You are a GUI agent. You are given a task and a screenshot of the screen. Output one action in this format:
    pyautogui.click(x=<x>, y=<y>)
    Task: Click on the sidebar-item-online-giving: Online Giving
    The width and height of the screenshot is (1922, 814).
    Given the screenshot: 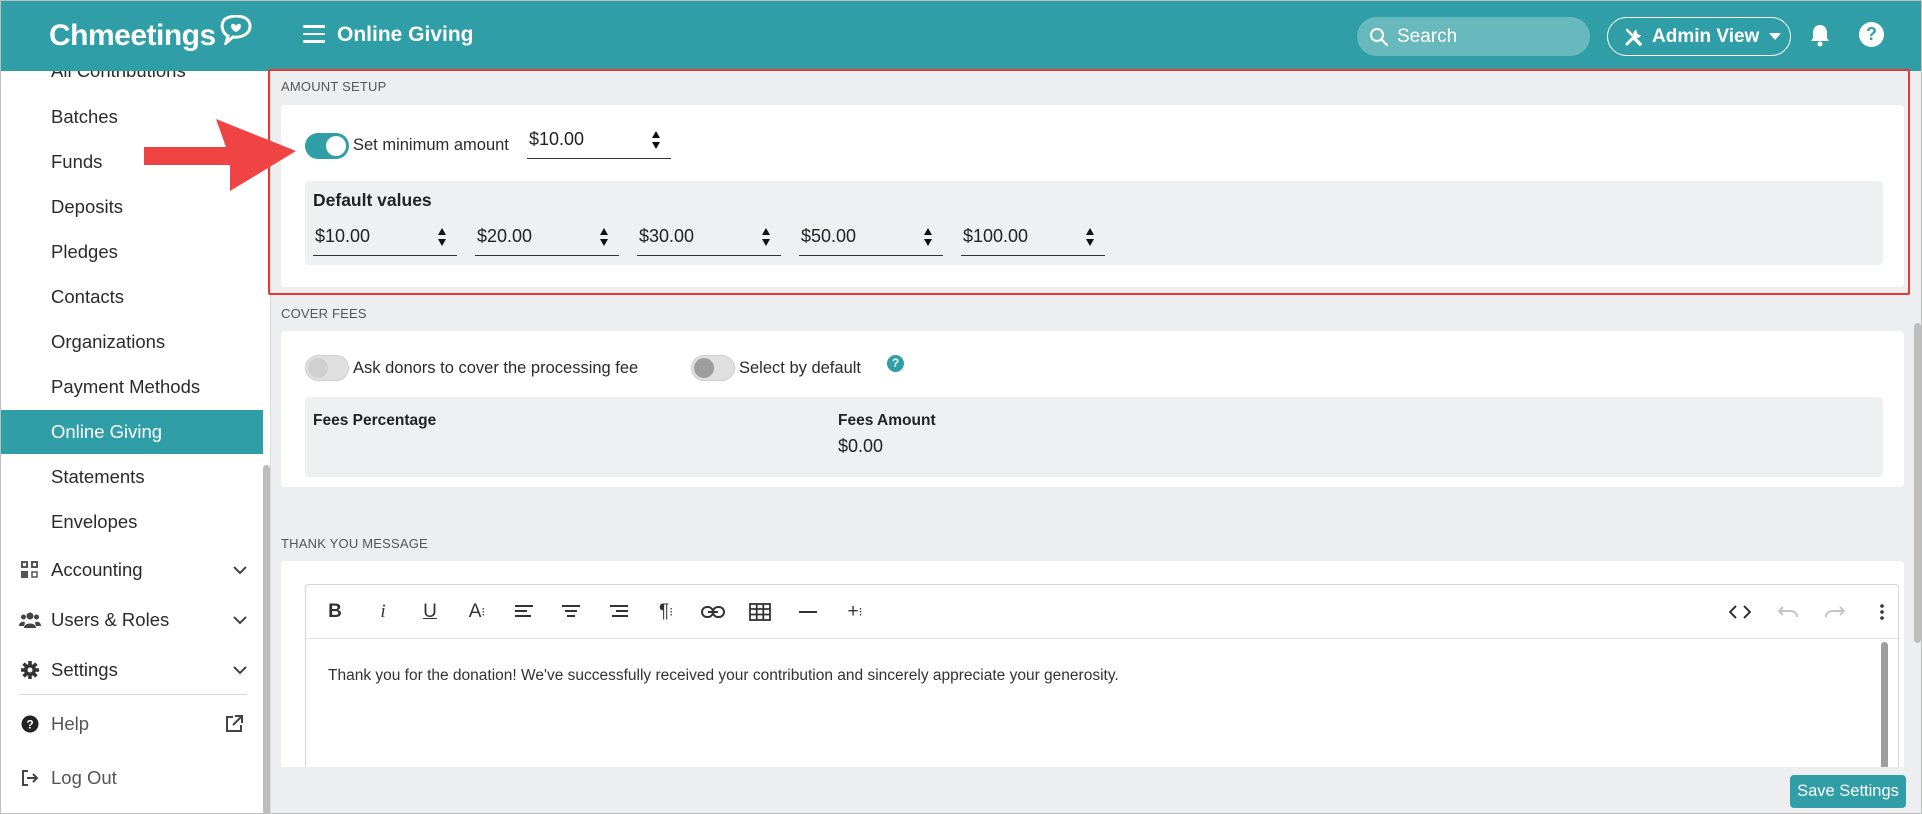 What is the action you would take?
    pyautogui.click(x=132, y=432)
    